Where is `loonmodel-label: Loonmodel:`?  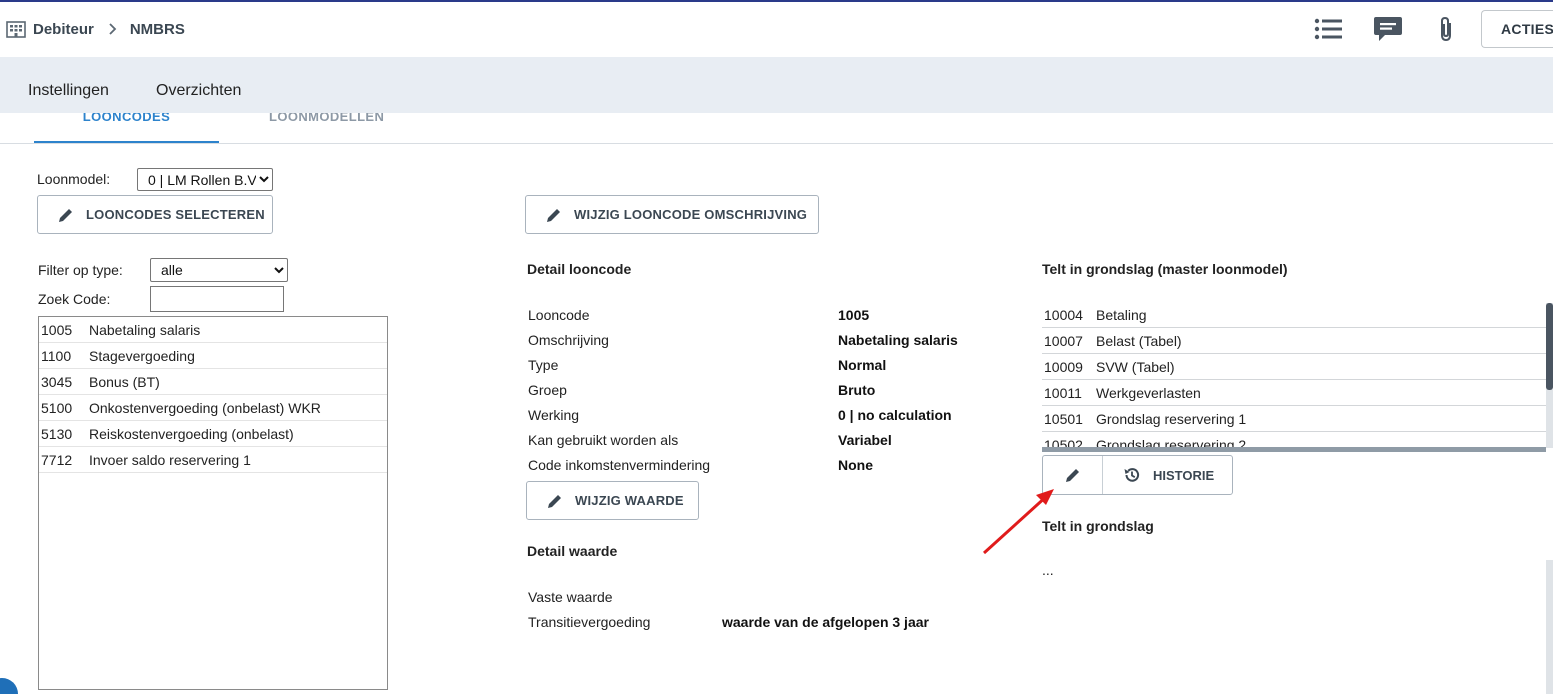 loonmodel-label: Loonmodel: is located at coordinates (74, 179).